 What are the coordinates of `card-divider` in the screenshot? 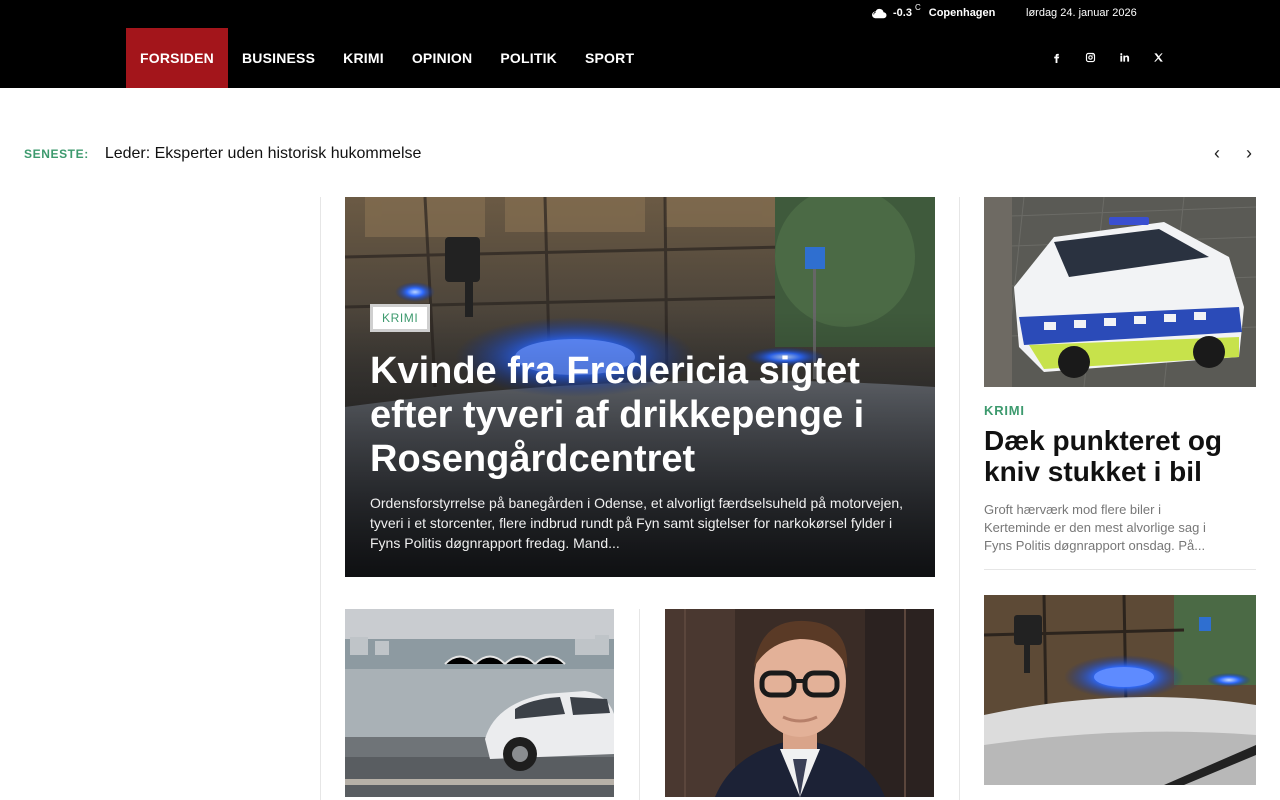 It's located at (1120, 569).